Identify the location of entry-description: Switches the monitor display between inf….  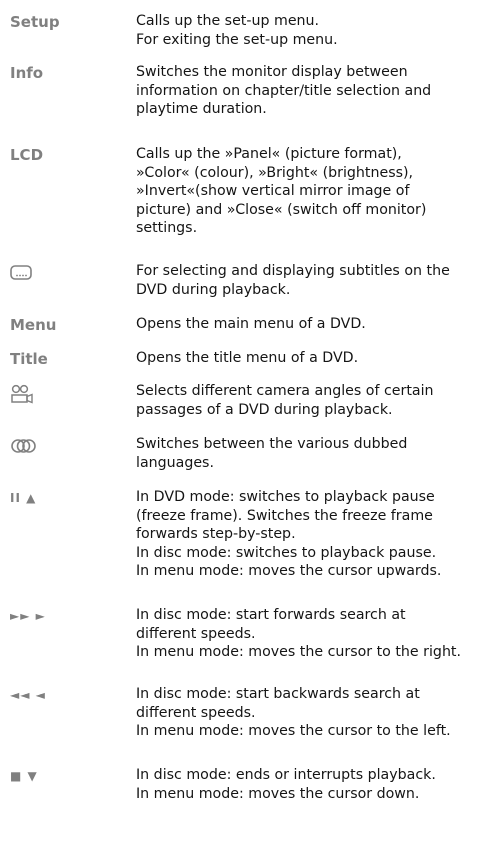
(312, 91).